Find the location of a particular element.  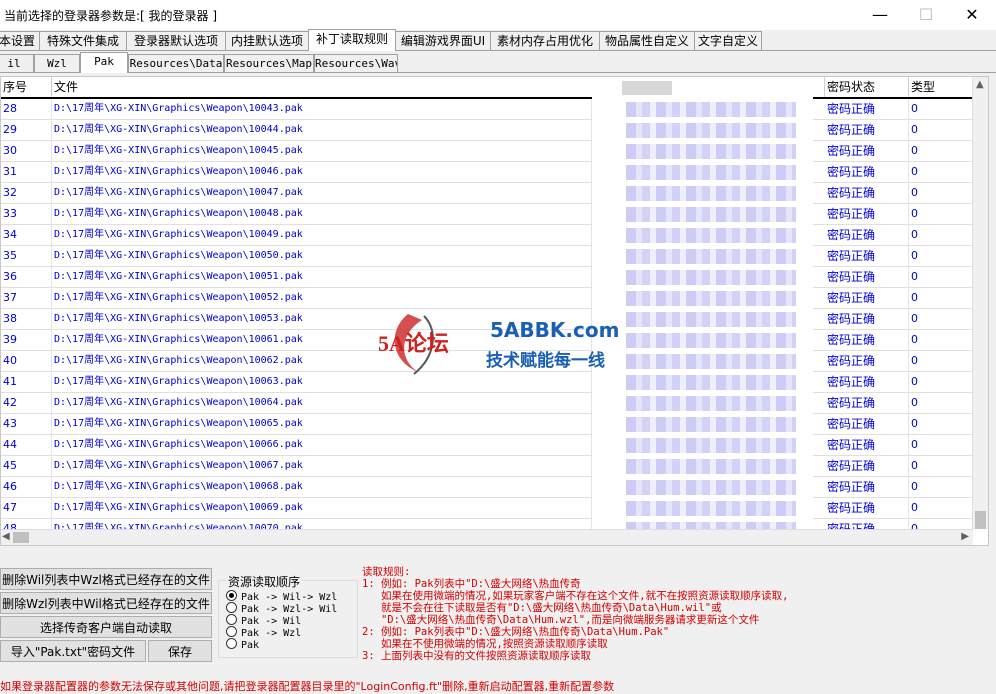

tab-main-7: 物品属性自定义 is located at coordinates (647, 40).